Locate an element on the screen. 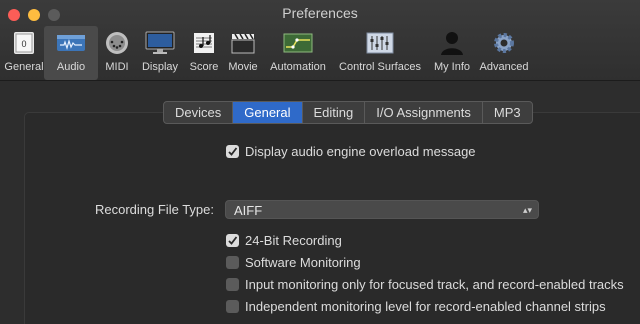  display-icon is located at coordinates (160, 43).